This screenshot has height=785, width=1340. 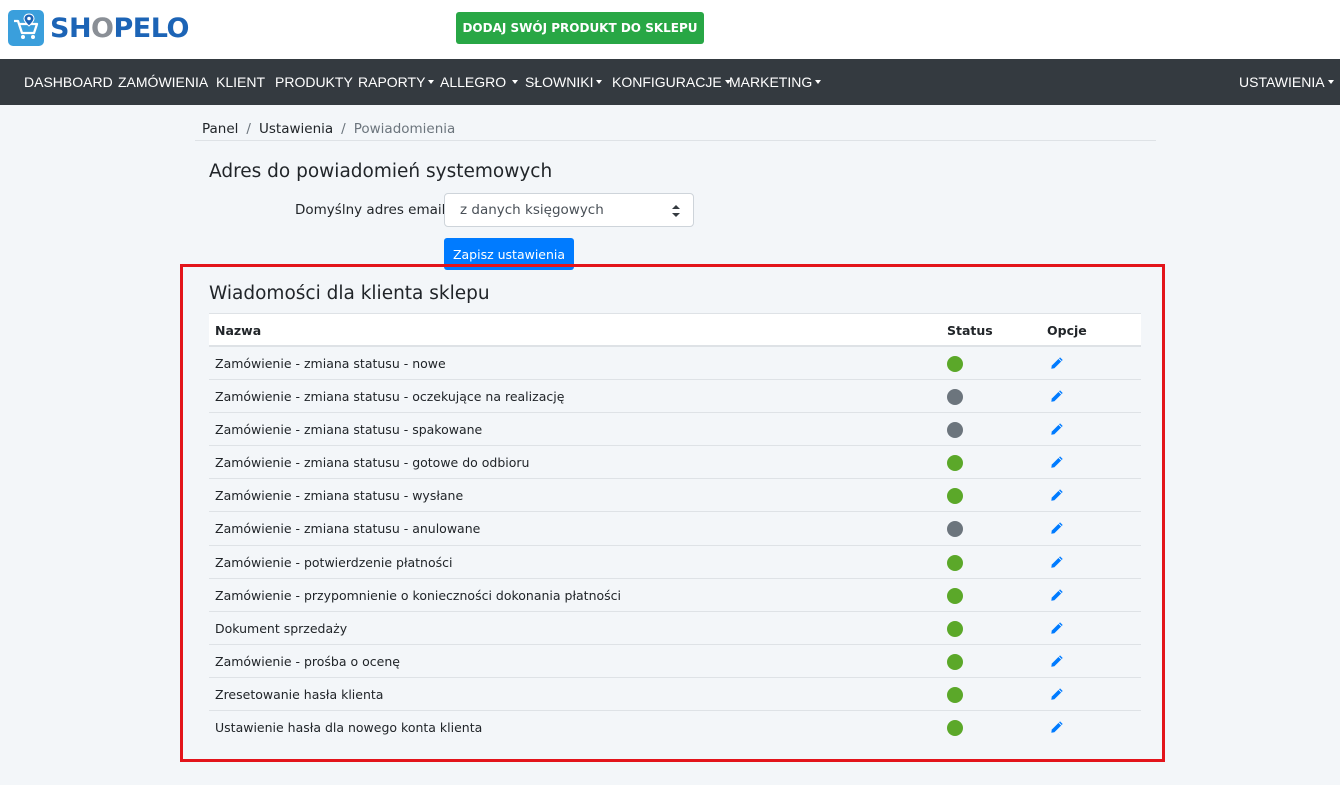 What do you see at coordinates (532, 210) in the screenshot?
I see `email-select-value: z danych księgowych` at bounding box center [532, 210].